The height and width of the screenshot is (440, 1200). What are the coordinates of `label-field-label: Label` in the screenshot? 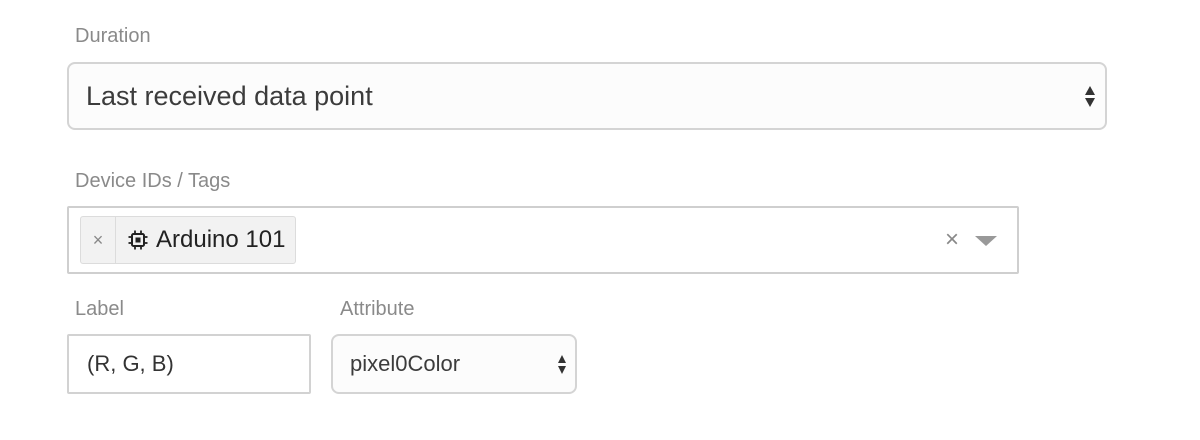 It's located at (99, 309).